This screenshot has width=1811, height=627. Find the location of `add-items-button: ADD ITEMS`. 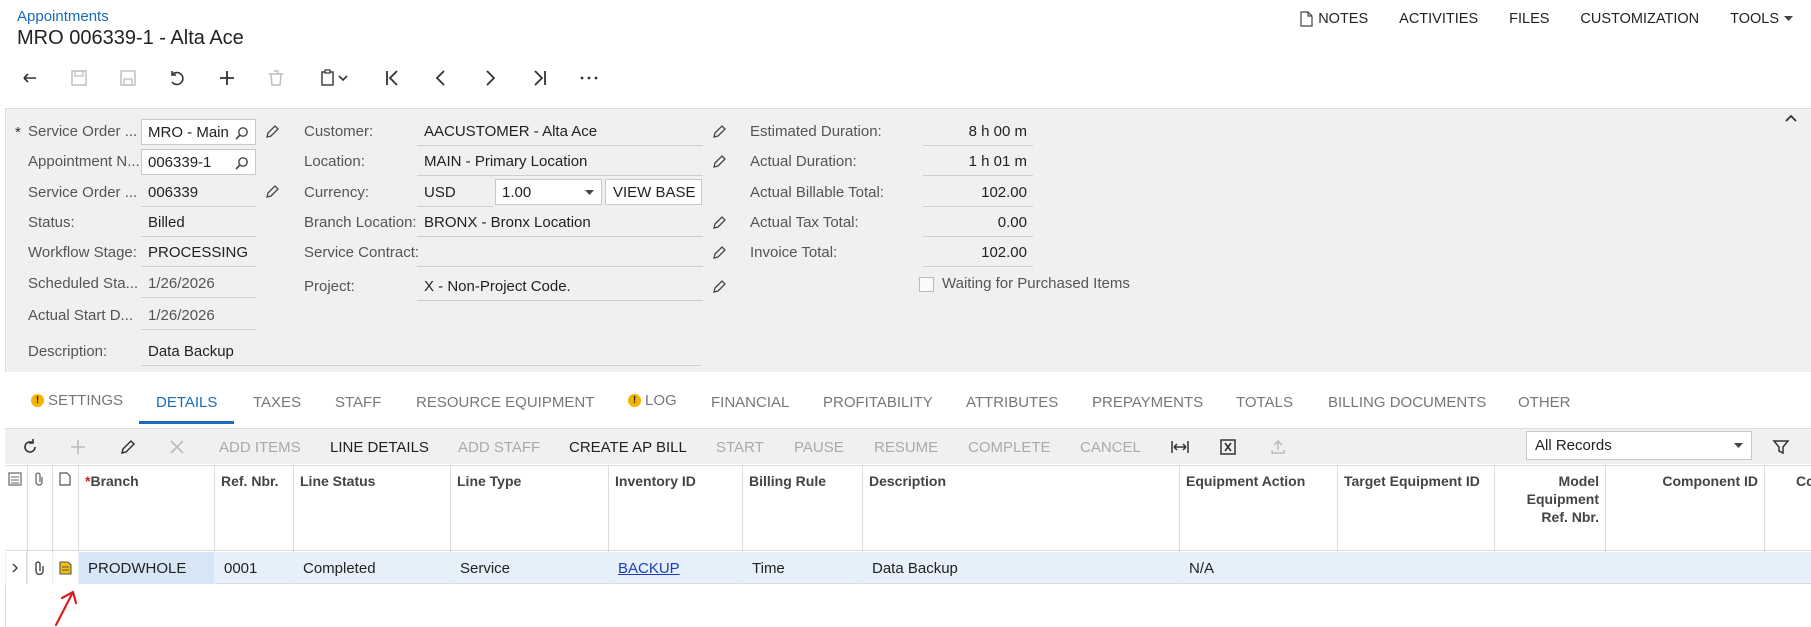

add-items-button: ADD ITEMS is located at coordinates (260, 447).